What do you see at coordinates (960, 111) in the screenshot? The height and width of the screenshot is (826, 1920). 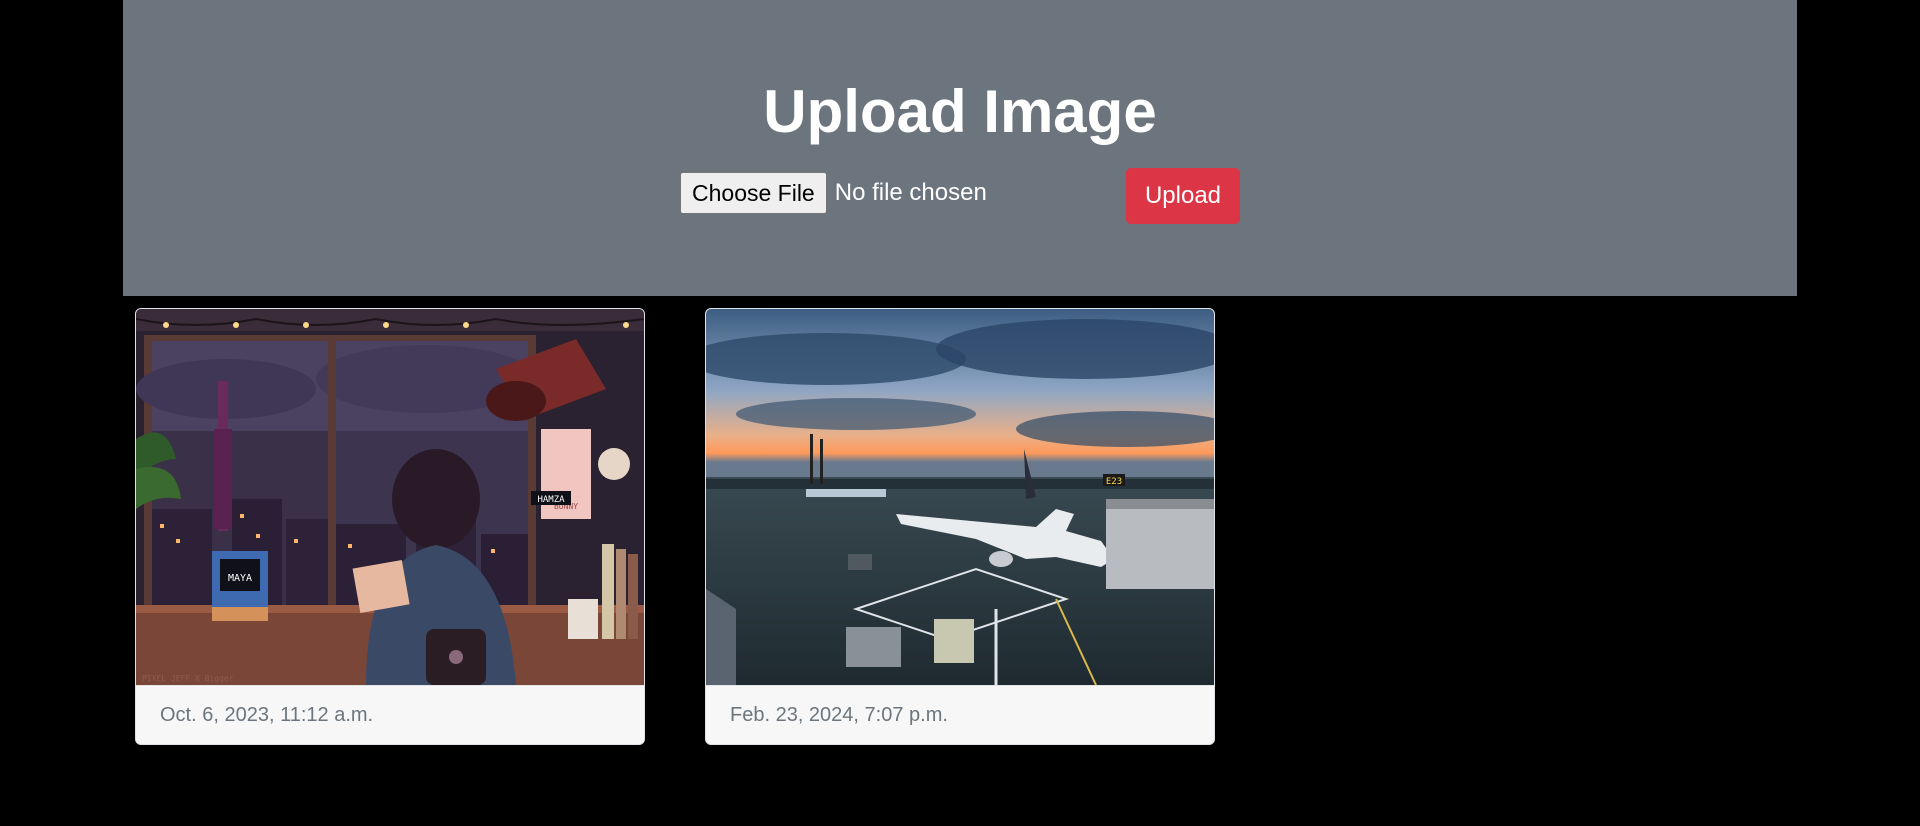 I see `page-title: Upload Image` at bounding box center [960, 111].